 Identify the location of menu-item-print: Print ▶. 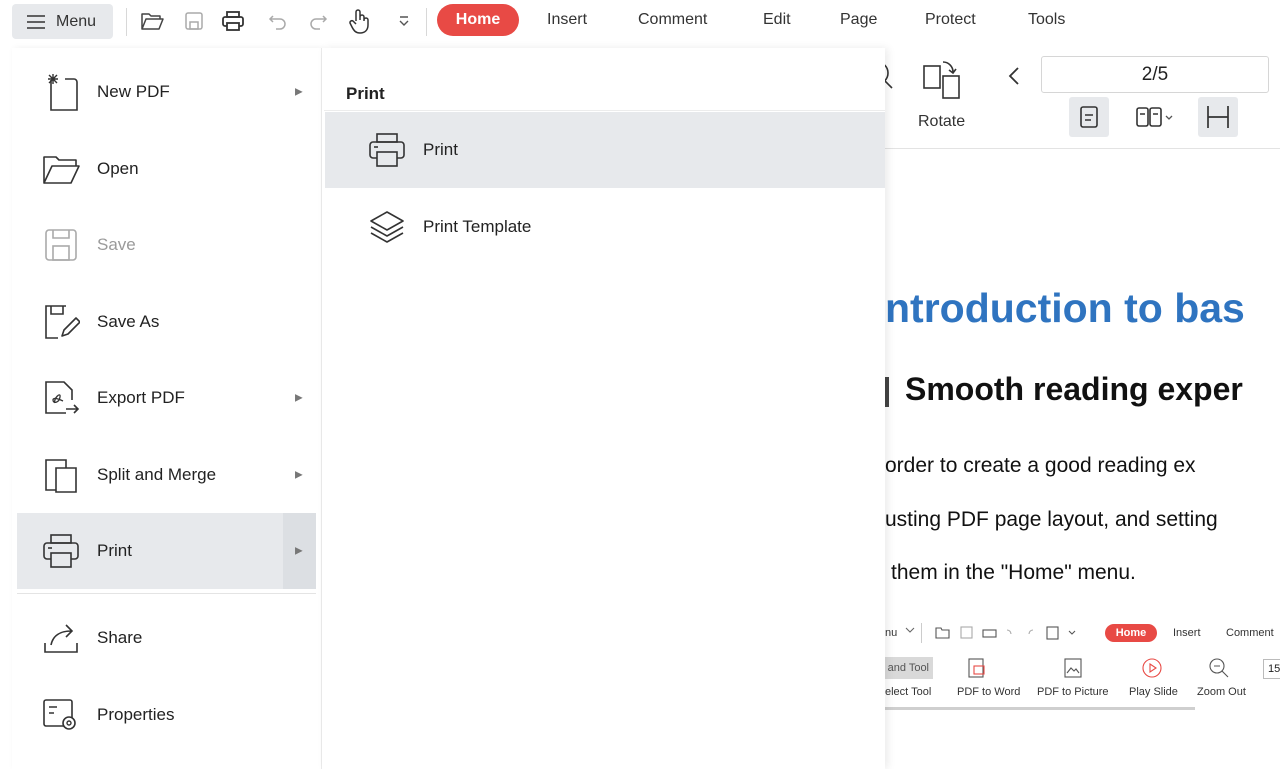
(166, 551).